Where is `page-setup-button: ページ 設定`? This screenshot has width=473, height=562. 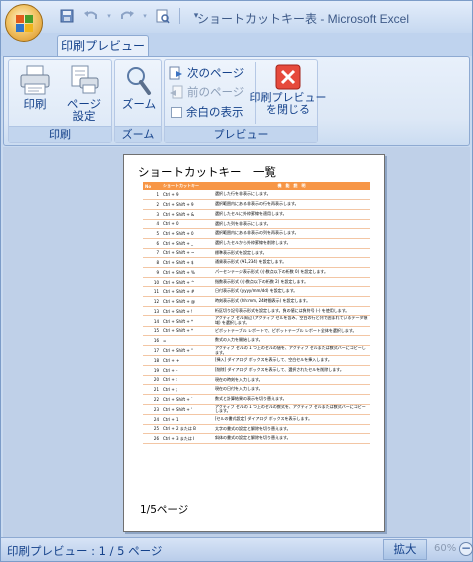 page-setup-button: ページ 設定 is located at coordinates (84, 93).